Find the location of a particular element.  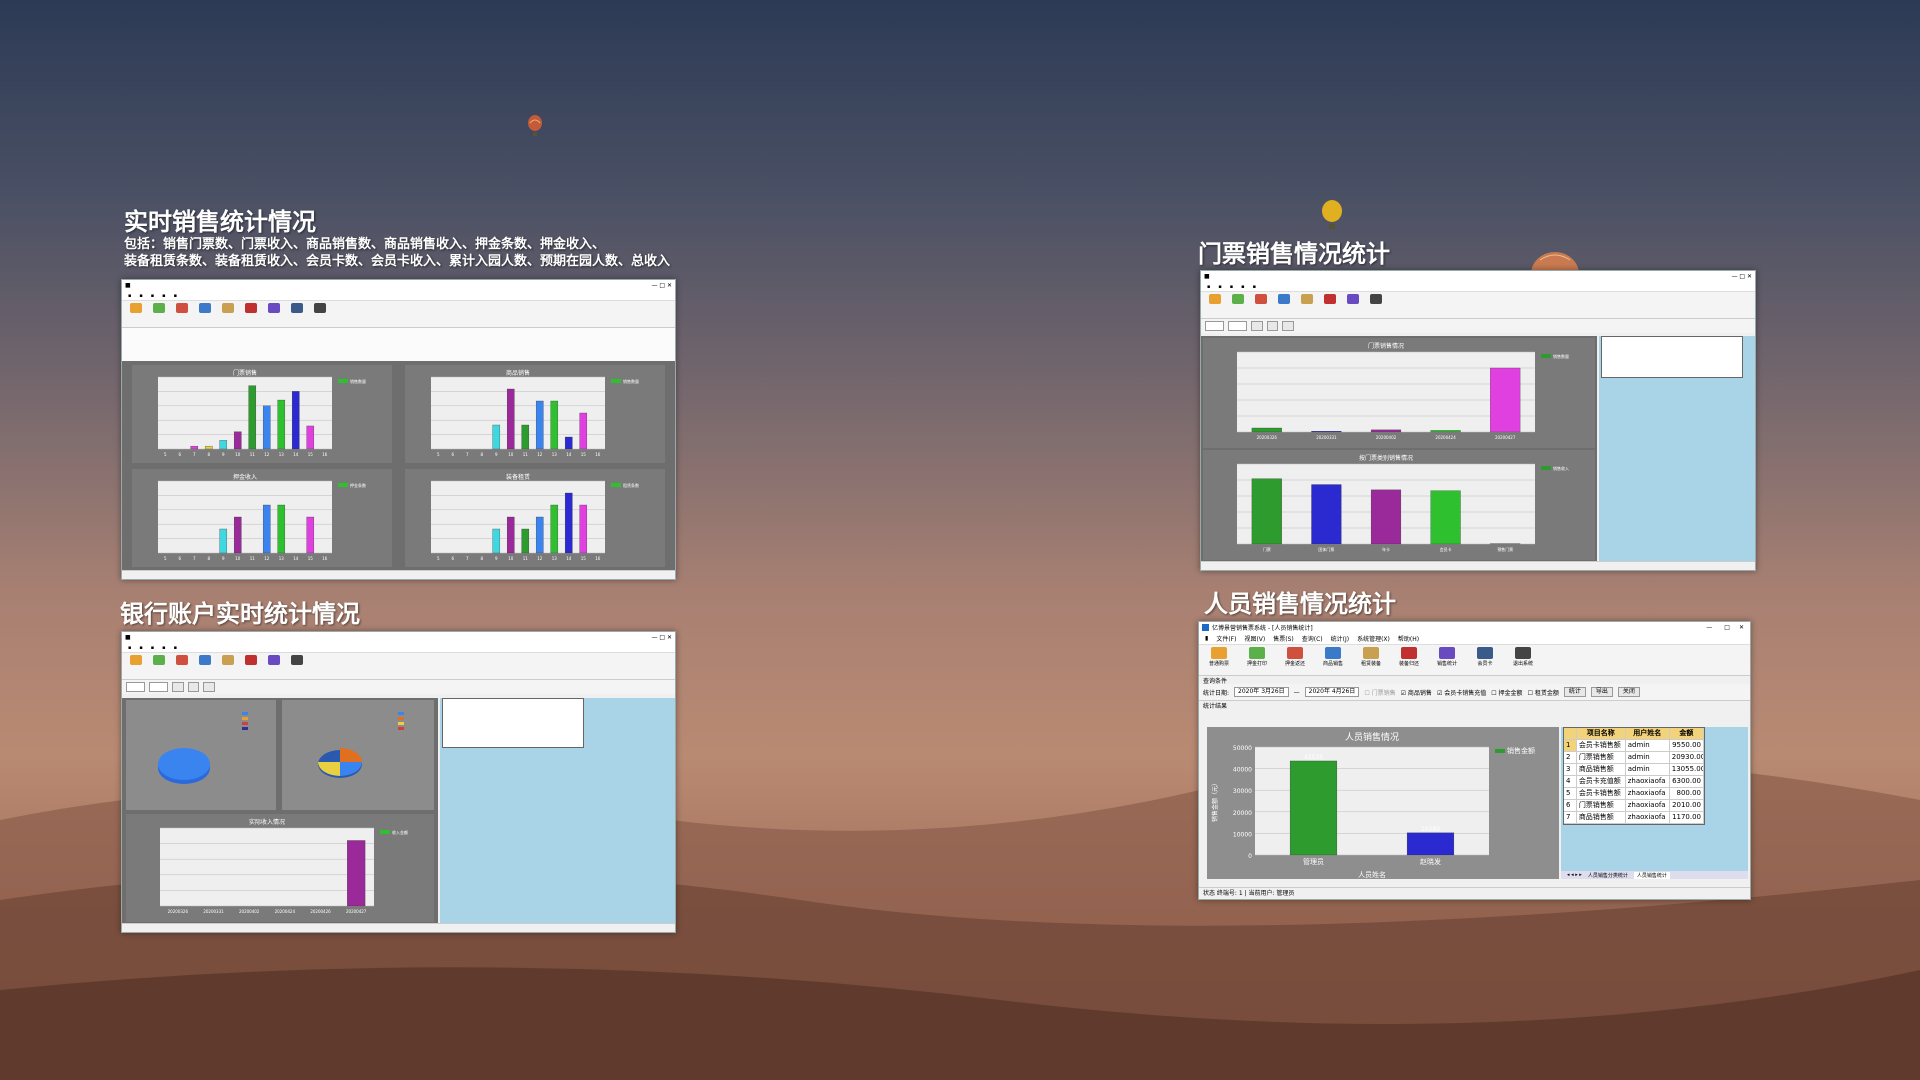

chk-deposit: ☐ 押金金额 is located at coordinates (1506, 692).